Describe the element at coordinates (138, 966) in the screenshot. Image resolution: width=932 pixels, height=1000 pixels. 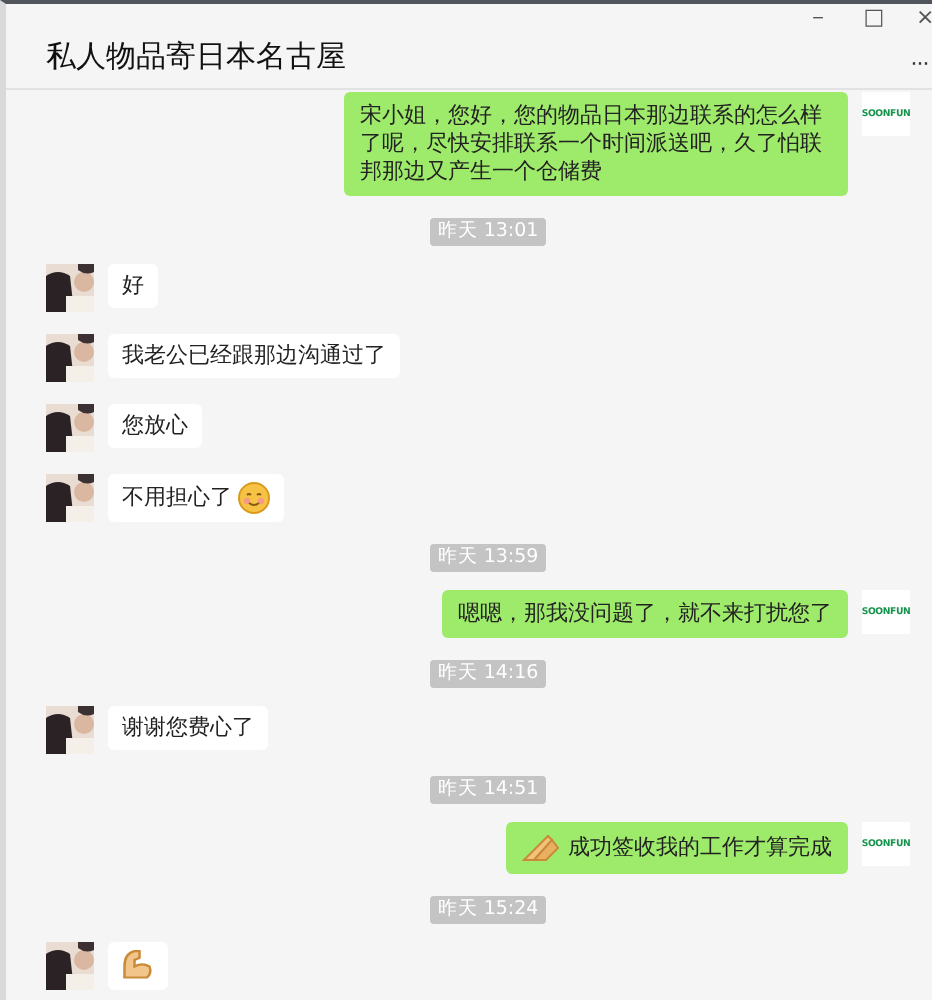
I see `flexed-arm-icon` at that location.